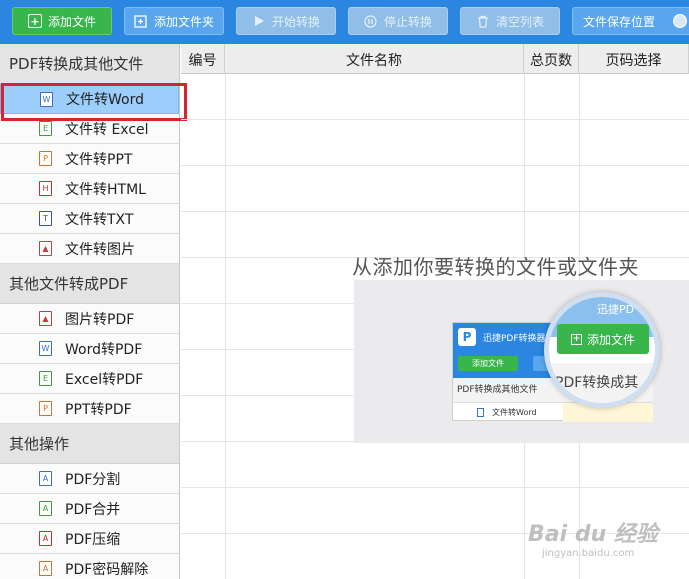 The height and width of the screenshot is (579, 689). What do you see at coordinates (100, 319) in the screenshot?
I see `sidebar-item-label: 图片转PDF` at bounding box center [100, 319].